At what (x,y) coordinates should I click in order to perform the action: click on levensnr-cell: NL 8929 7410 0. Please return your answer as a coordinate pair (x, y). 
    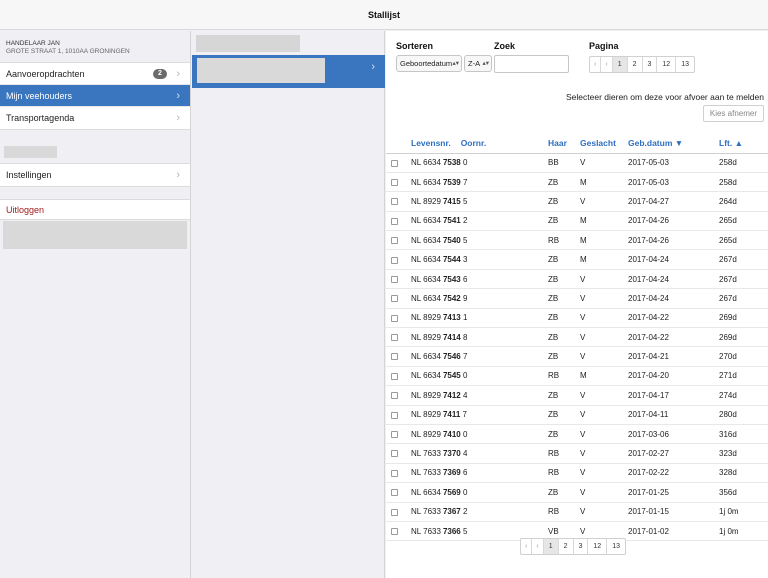
    Looking at the image, I should click on (479, 434).